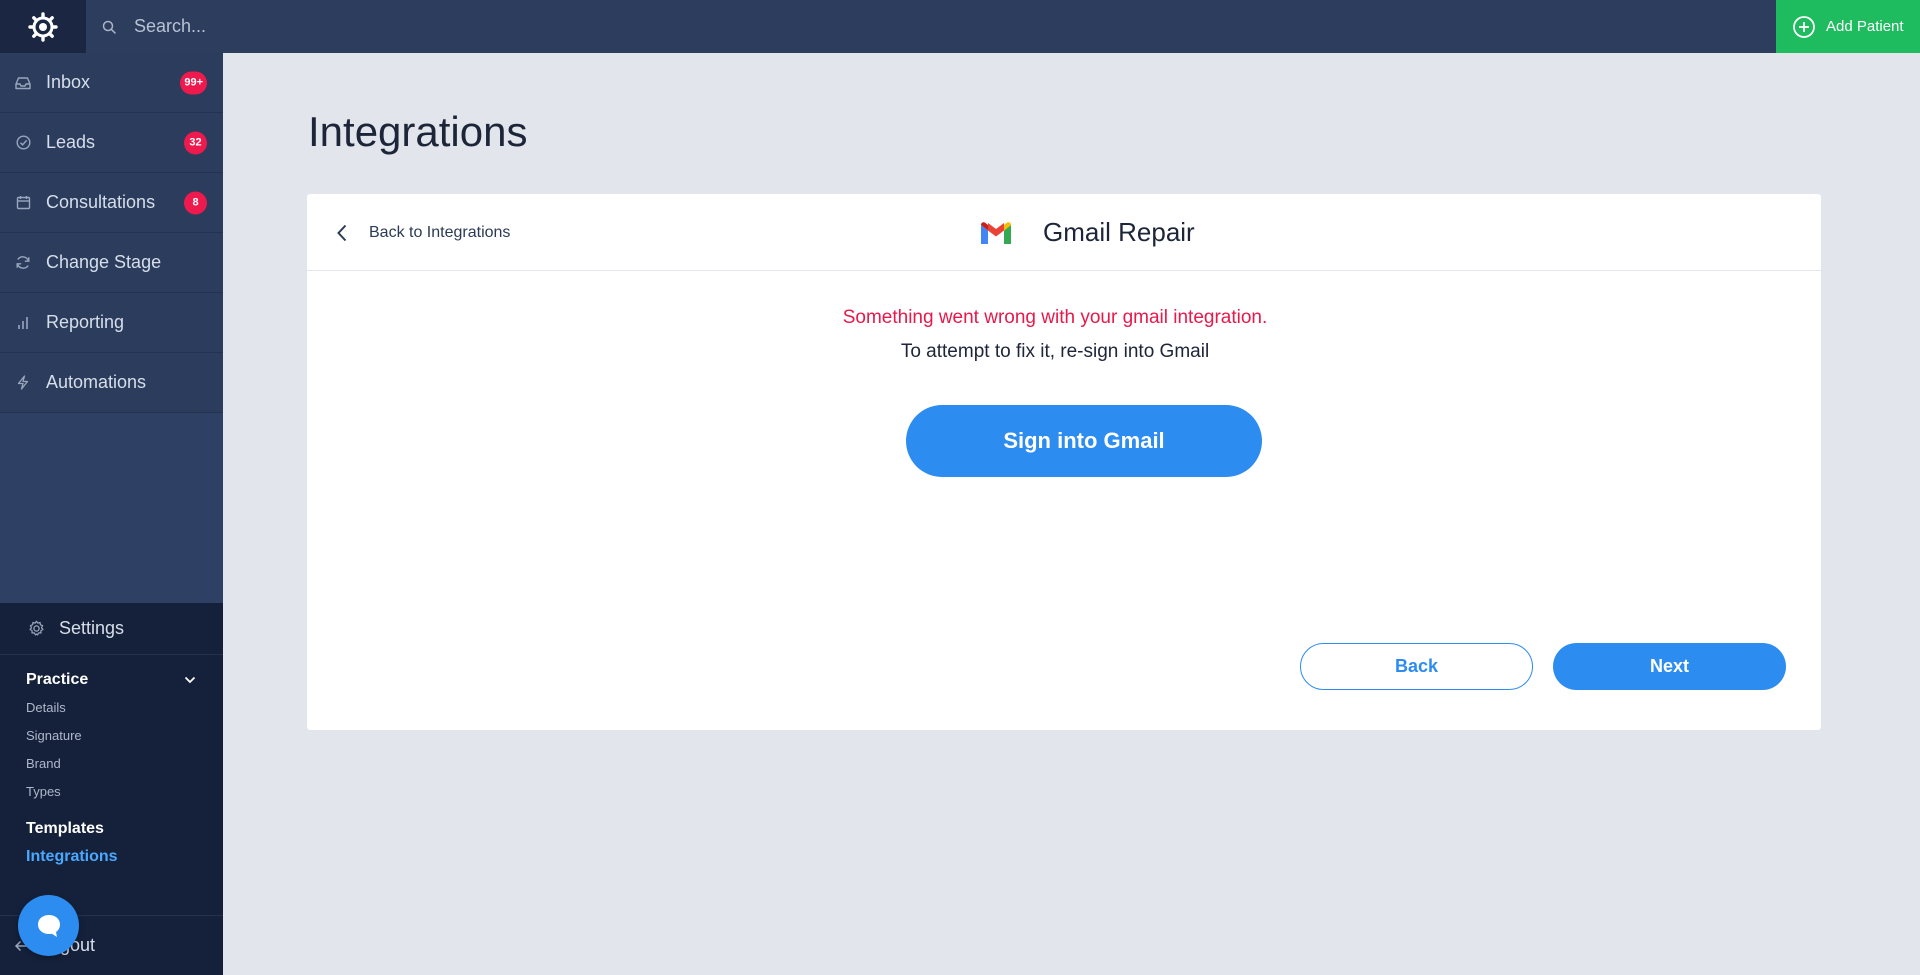 The image size is (1920, 975). Describe the element at coordinates (1669, 666) in the screenshot. I see `next-button: Next` at that location.